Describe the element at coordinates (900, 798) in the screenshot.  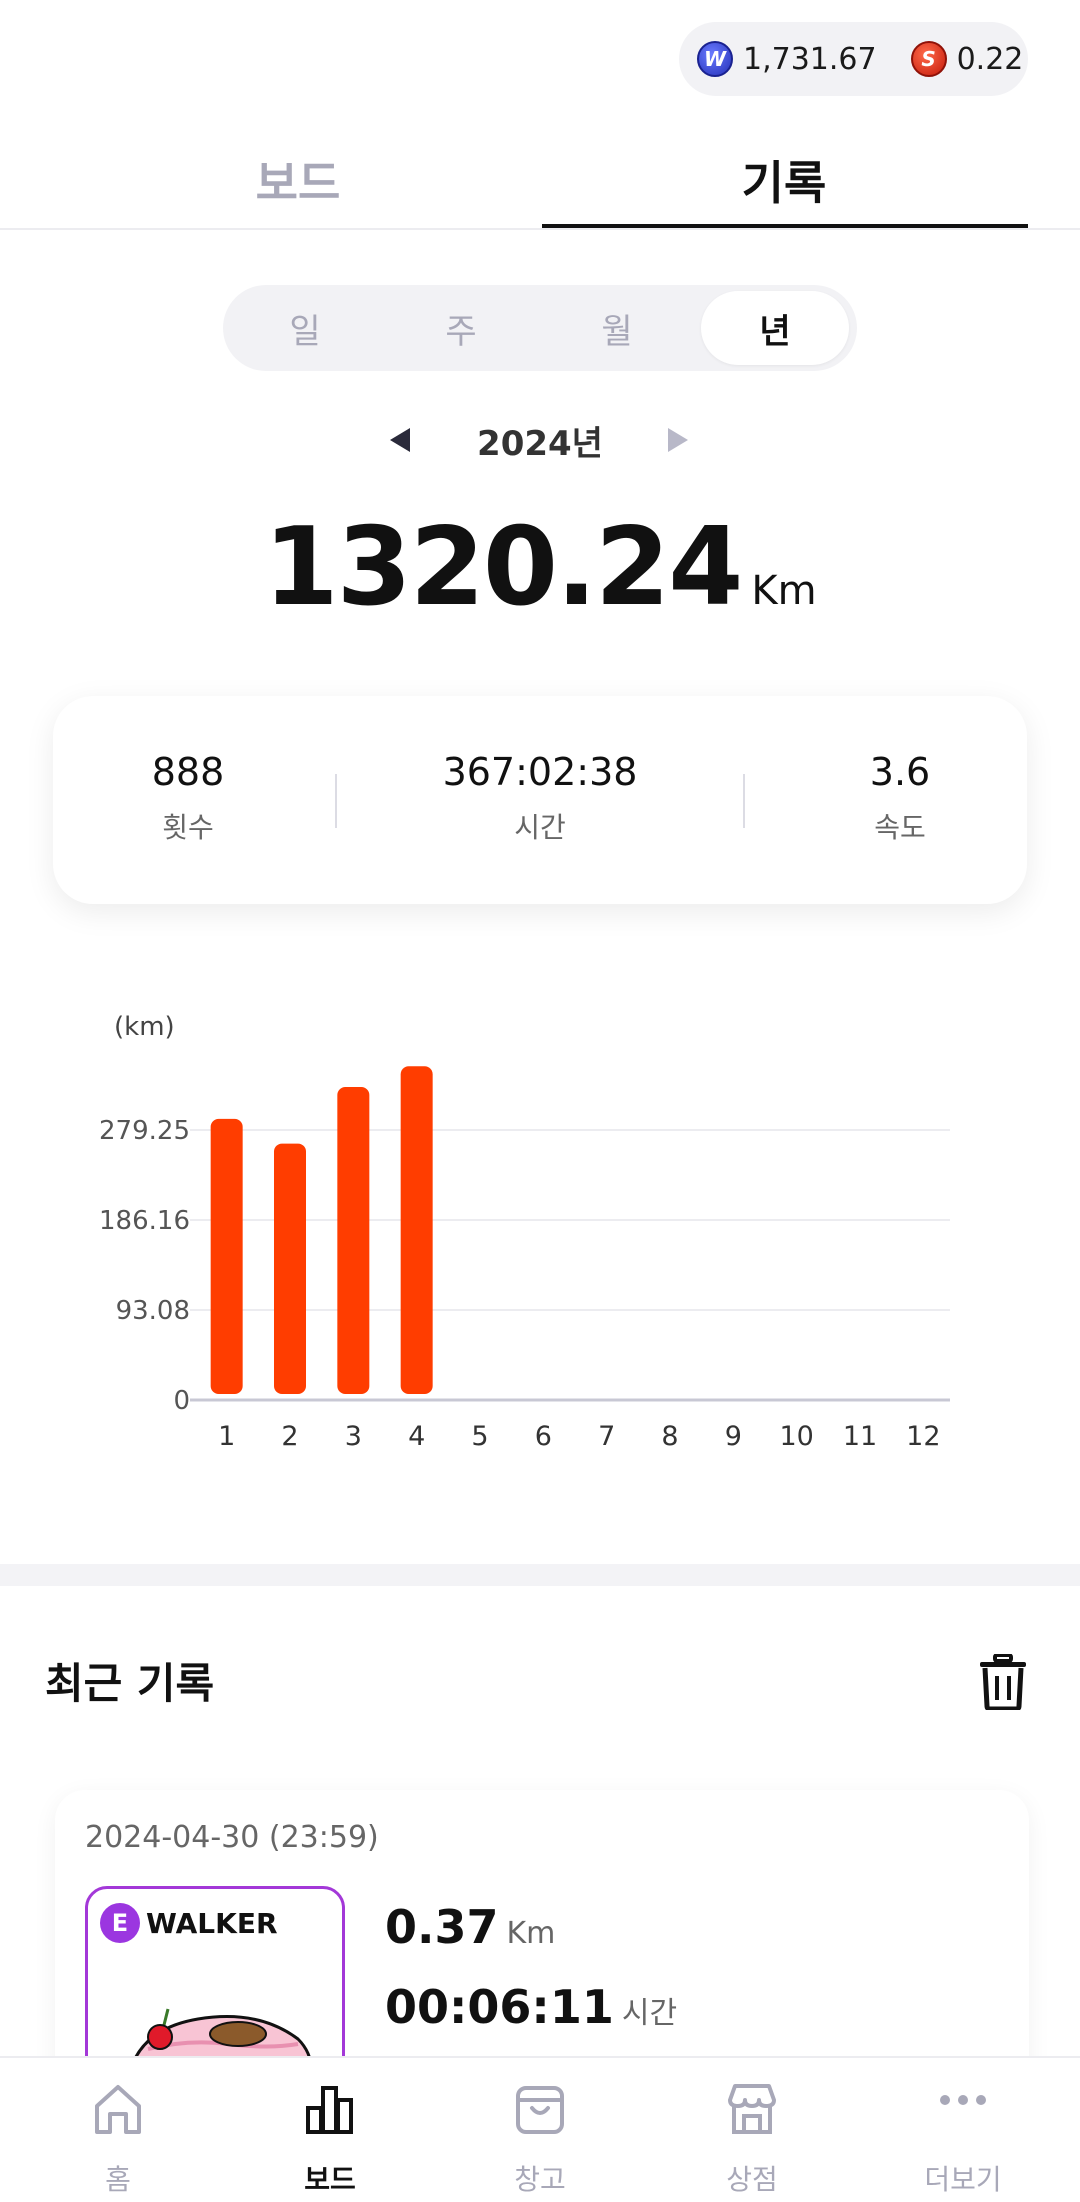
I see `stat-speed: 3.6 속도` at that location.